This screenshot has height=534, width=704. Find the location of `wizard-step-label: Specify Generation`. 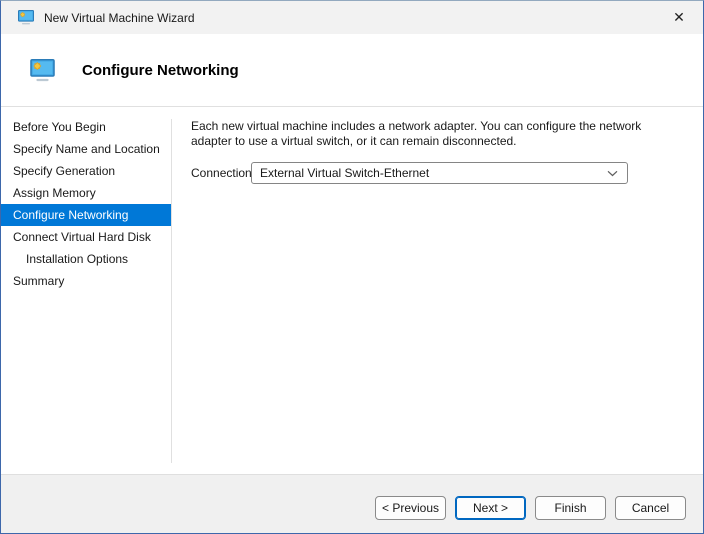

wizard-step-label: Specify Generation is located at coordinates (64, 171).